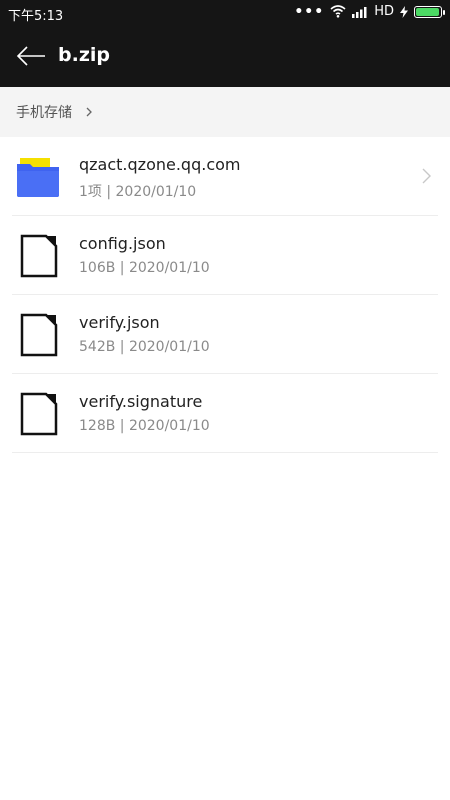 This screenshot has height=800, width=450. I want to click on notification-dots: •••, so click(309, 11).